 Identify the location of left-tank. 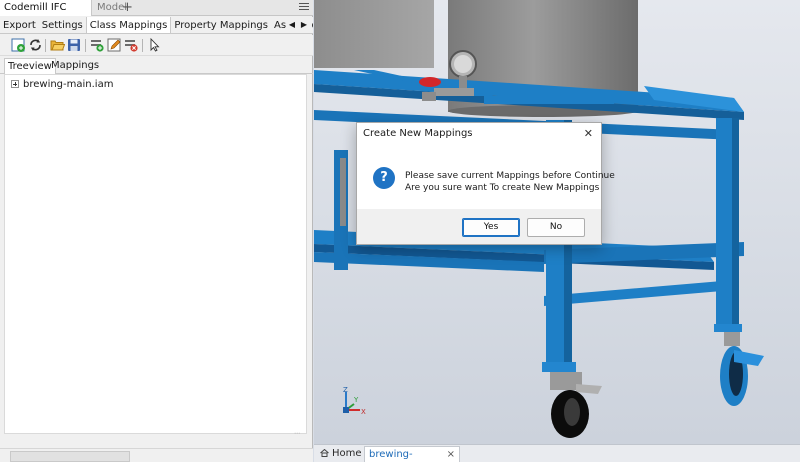
(374, 34).